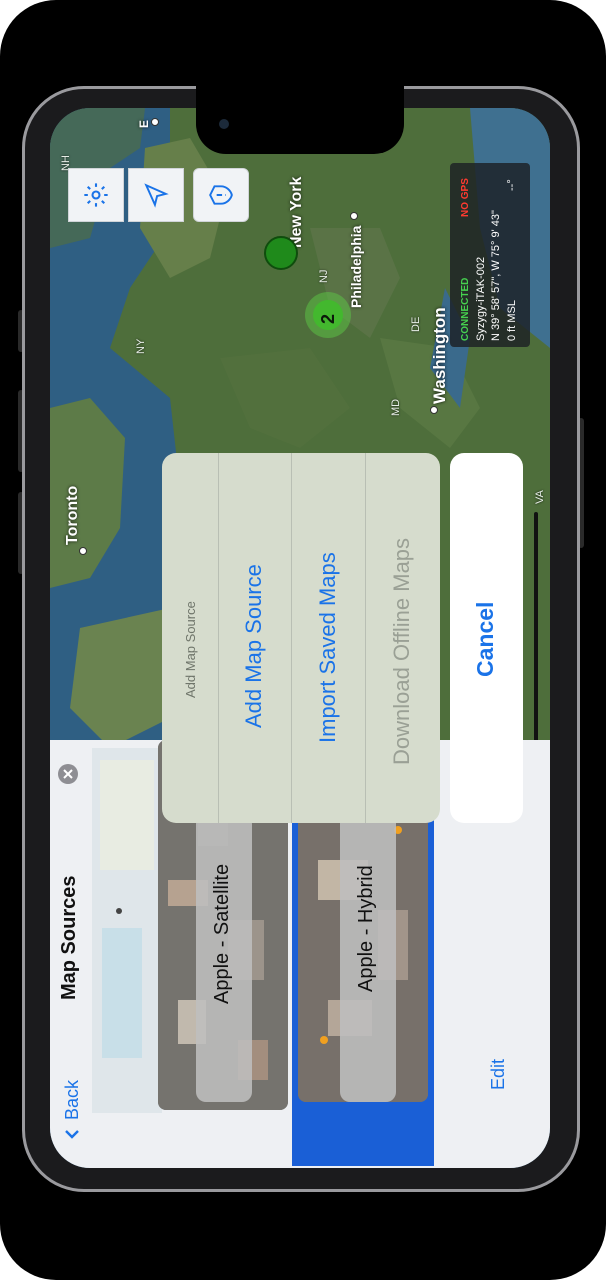  I want to click on close-button, so click(68, 774).